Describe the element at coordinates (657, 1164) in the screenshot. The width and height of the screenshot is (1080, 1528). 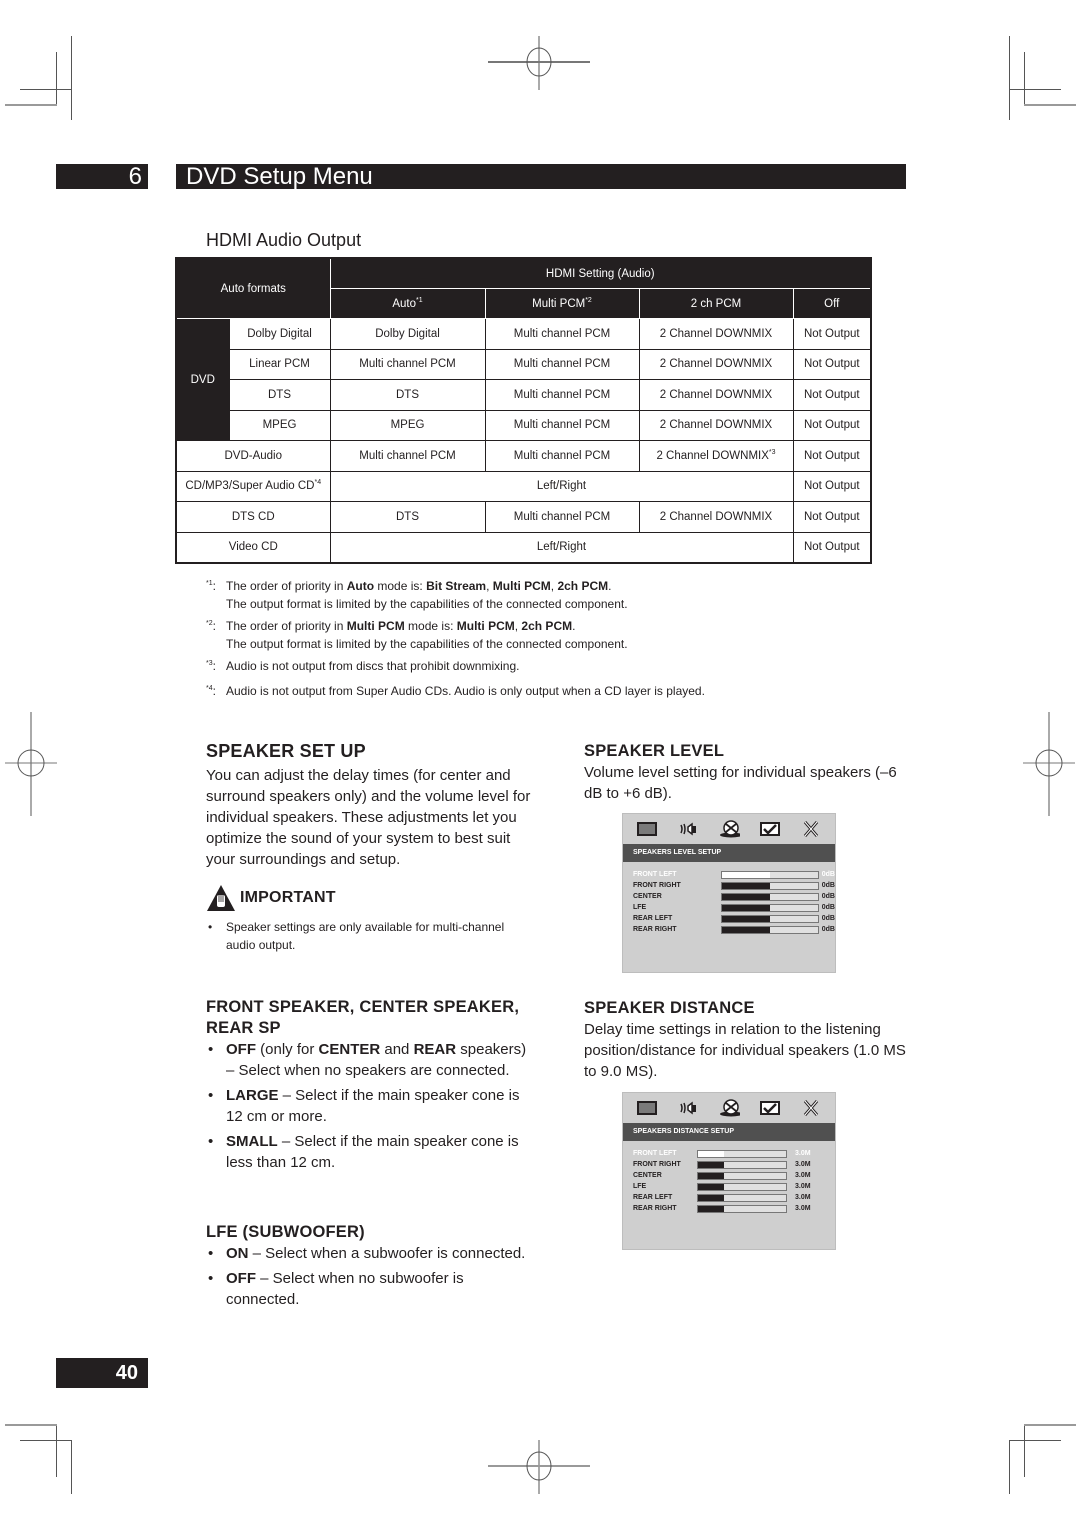
I see `osd-row-label: FRONT RIGHT` at that location.